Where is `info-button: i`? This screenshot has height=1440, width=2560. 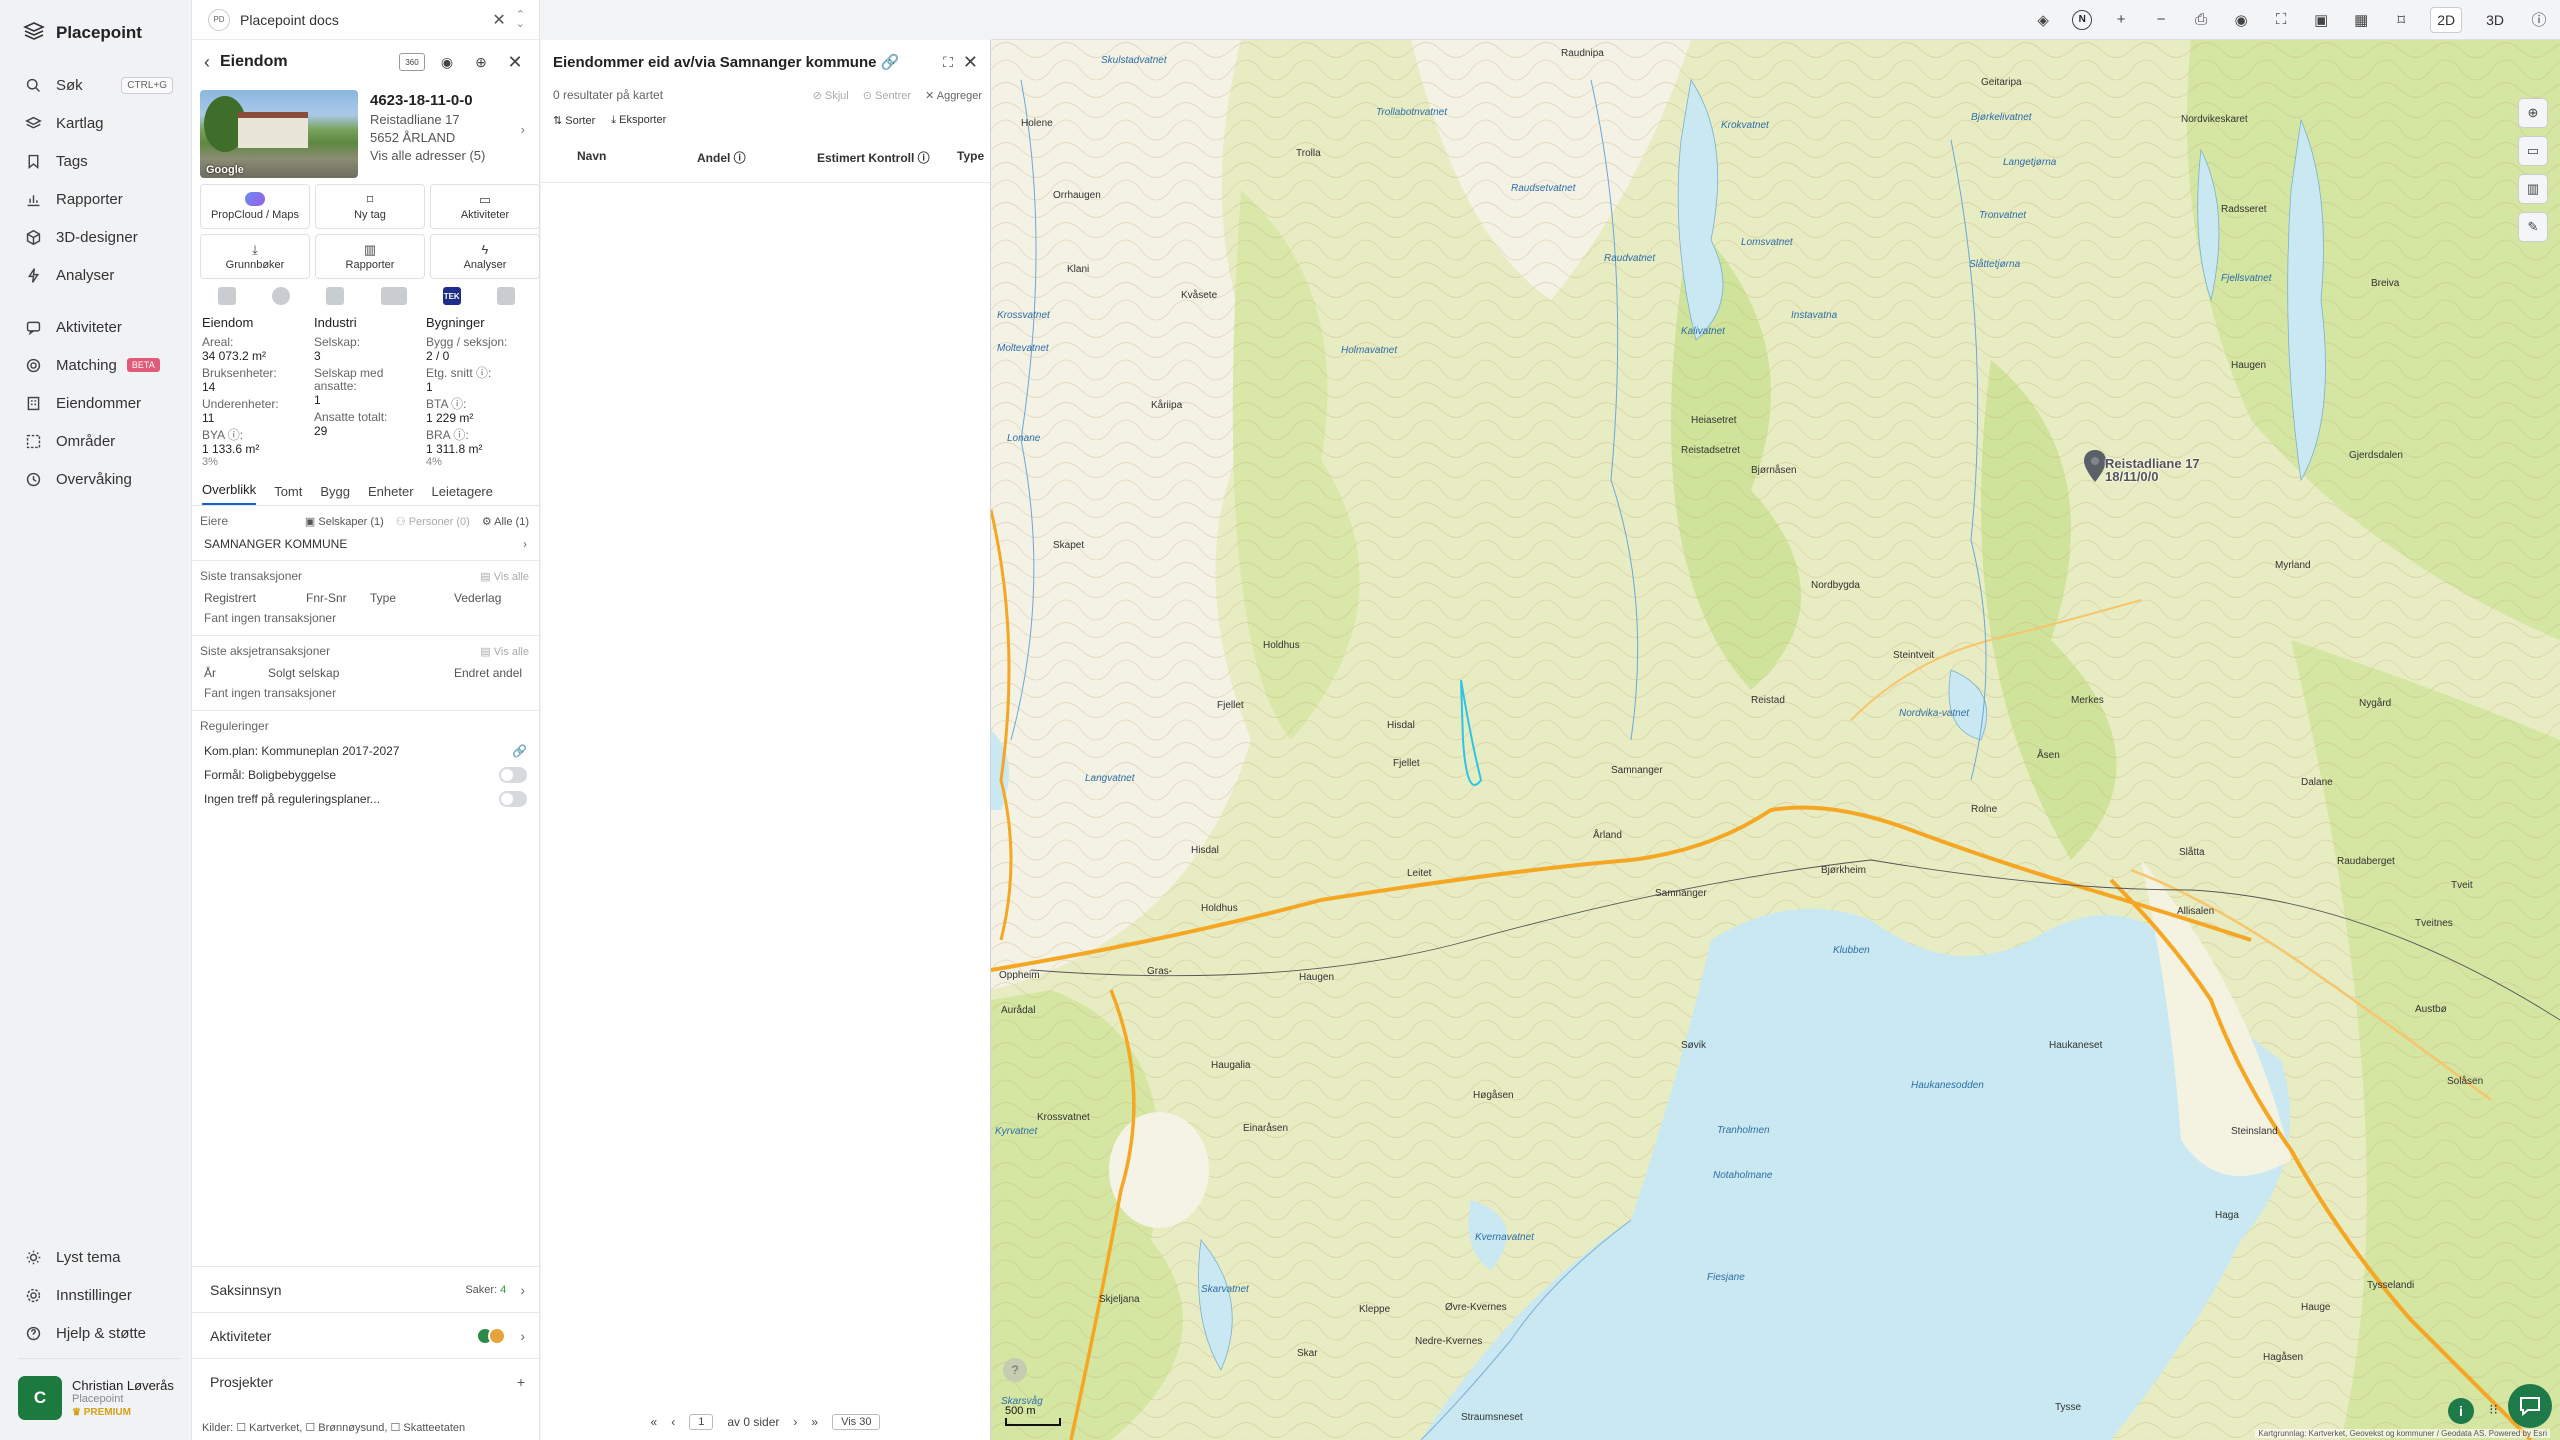 info-button: i is located at coordinates (2461, 1411).